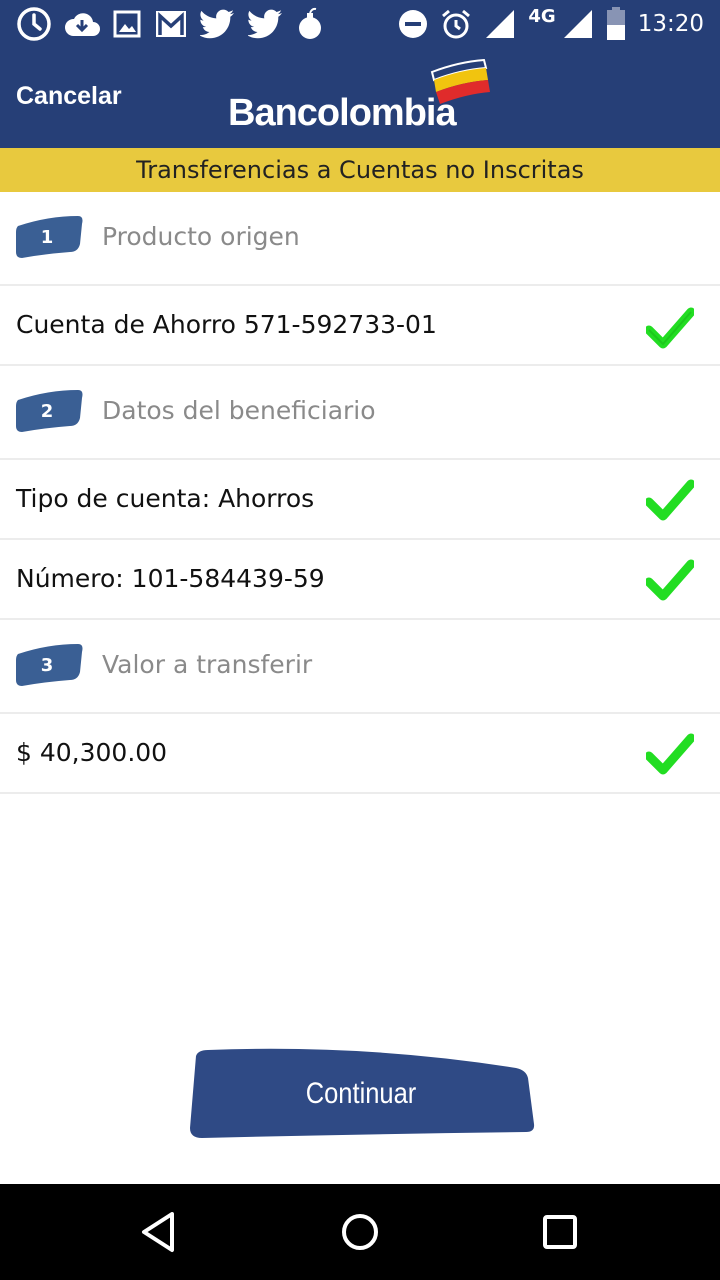 The width and height of the screenshot is (720, 1280). What do you see at coordinates (615, 23) in the screenshot?
I see `battery-icon` at bounding box center [615, 23].